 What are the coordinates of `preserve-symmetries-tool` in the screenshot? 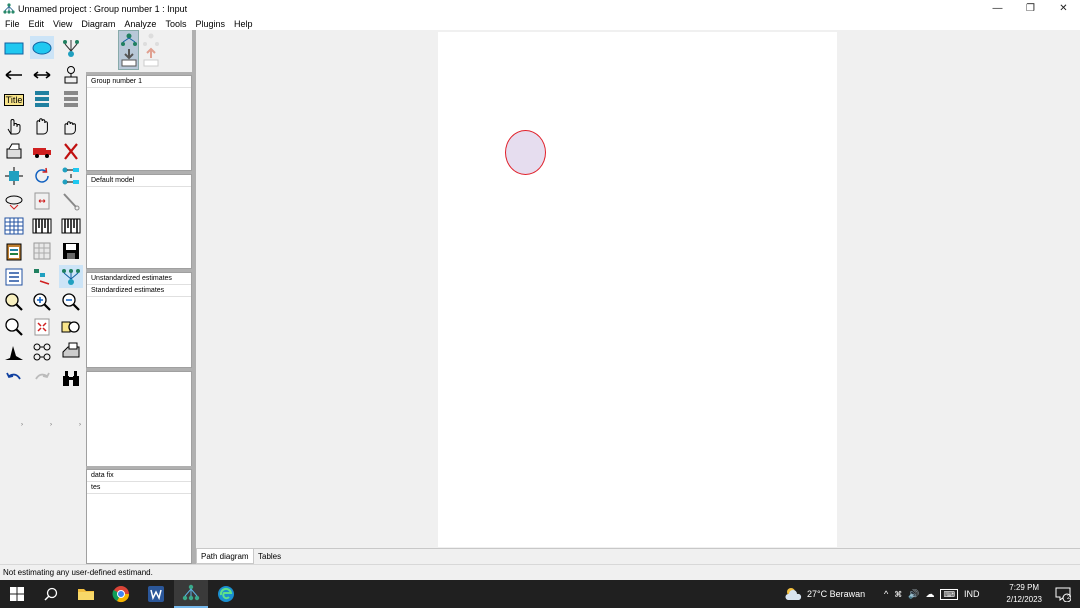 It's located at (71, 276).